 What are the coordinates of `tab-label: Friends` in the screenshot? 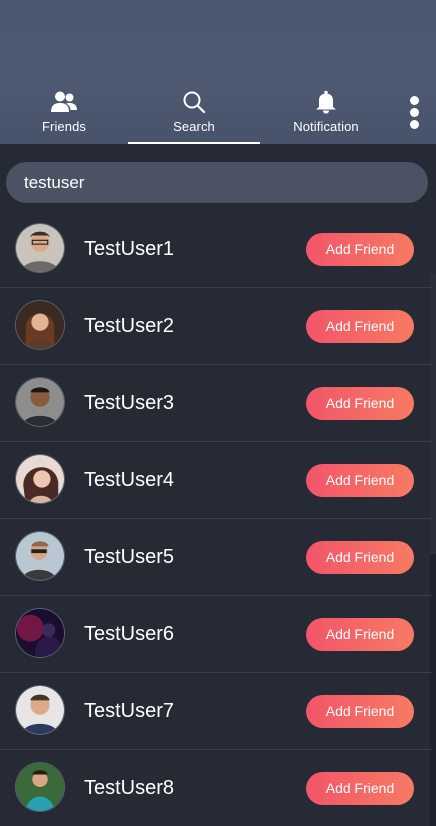 It's located at (64, 126).